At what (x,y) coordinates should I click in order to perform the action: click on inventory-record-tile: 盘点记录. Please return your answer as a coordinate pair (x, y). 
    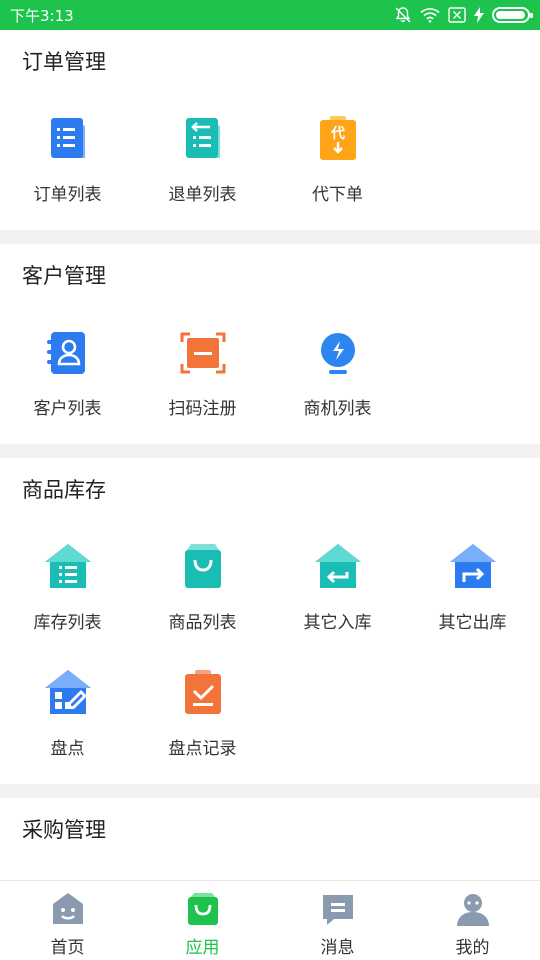
    Looking at the image, I should click on (202, 711).